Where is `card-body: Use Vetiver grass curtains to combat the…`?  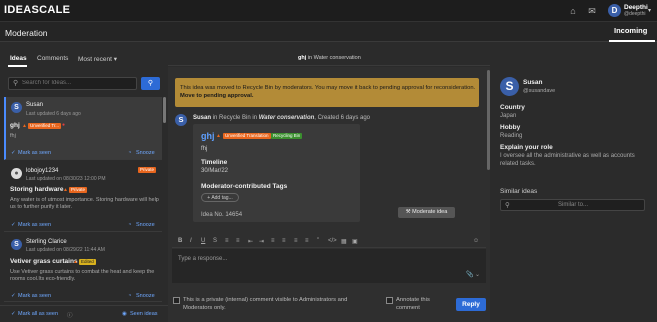
card-body: Use Vetiver grass curtains to combat the… is located at coordinates (82, 275).